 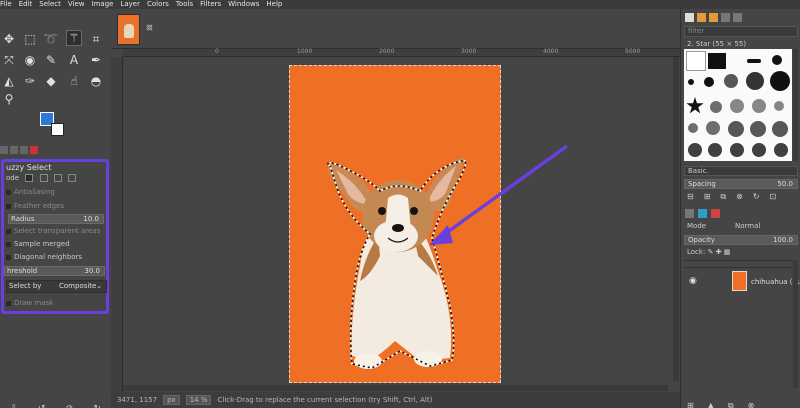 What do you see at coordinates (74, 81) in the screenshot?
I see `smudge-icon: ☝` at bounding box center [74, 81].